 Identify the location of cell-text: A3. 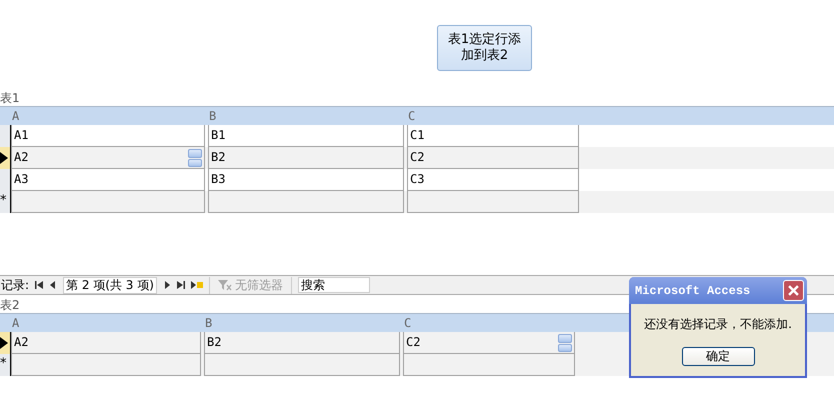
(21, 179).